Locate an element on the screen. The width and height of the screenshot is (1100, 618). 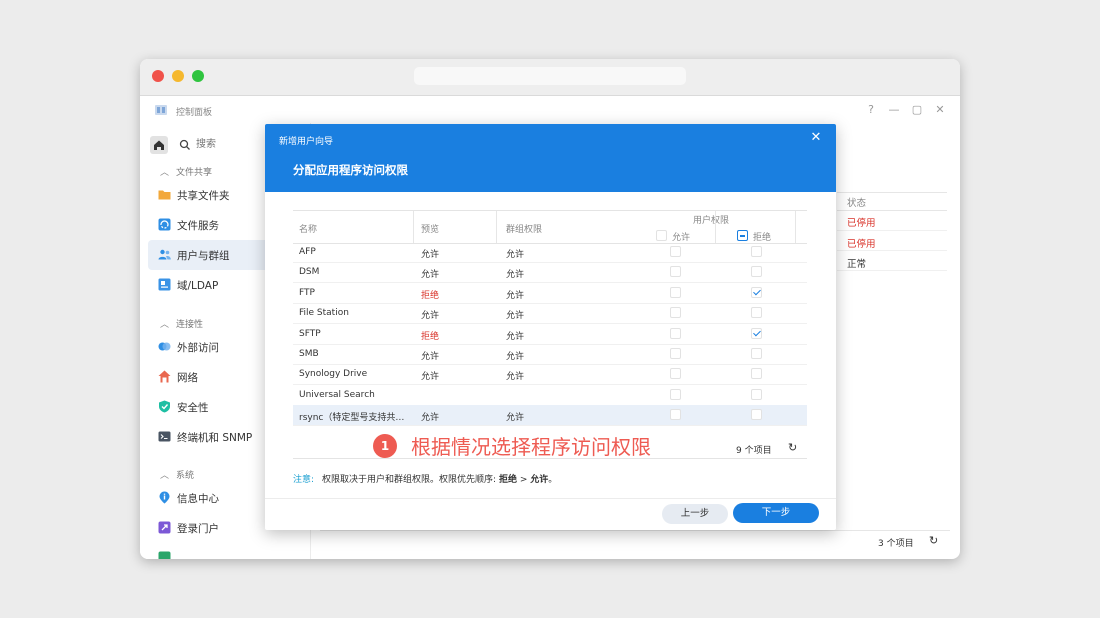
minimize-window-dot is located at coordinates (178, 76).